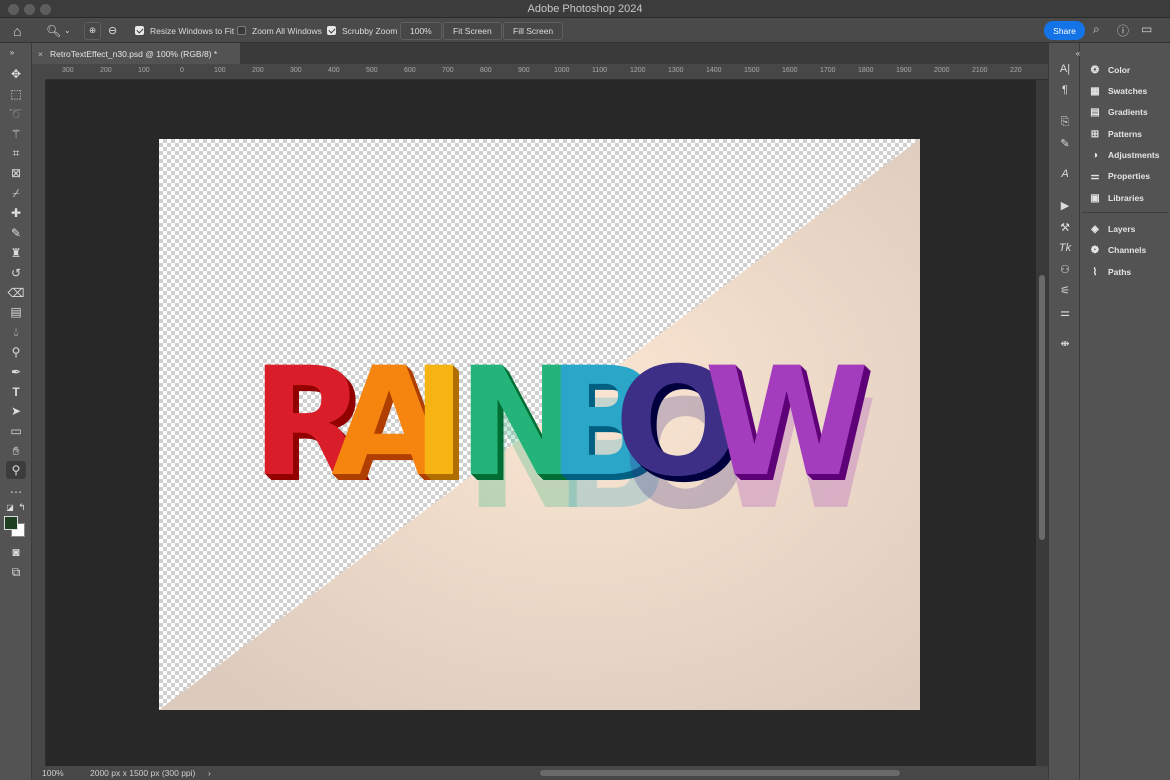 This screenshot has width=1170, height=780. I want to click on status-zoom: 100%, so click(53, 773).